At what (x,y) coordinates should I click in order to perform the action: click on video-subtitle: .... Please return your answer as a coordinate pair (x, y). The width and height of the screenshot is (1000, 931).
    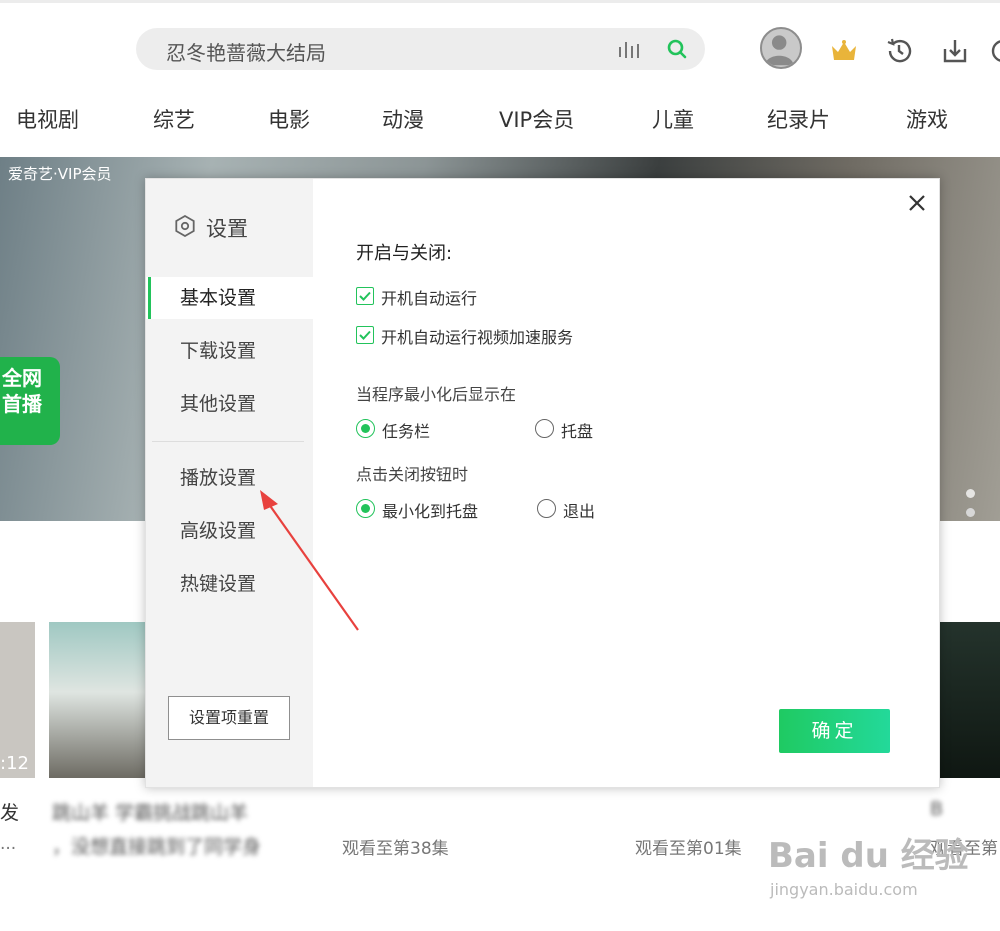
    Looking at the image, I should click on (8, 844).